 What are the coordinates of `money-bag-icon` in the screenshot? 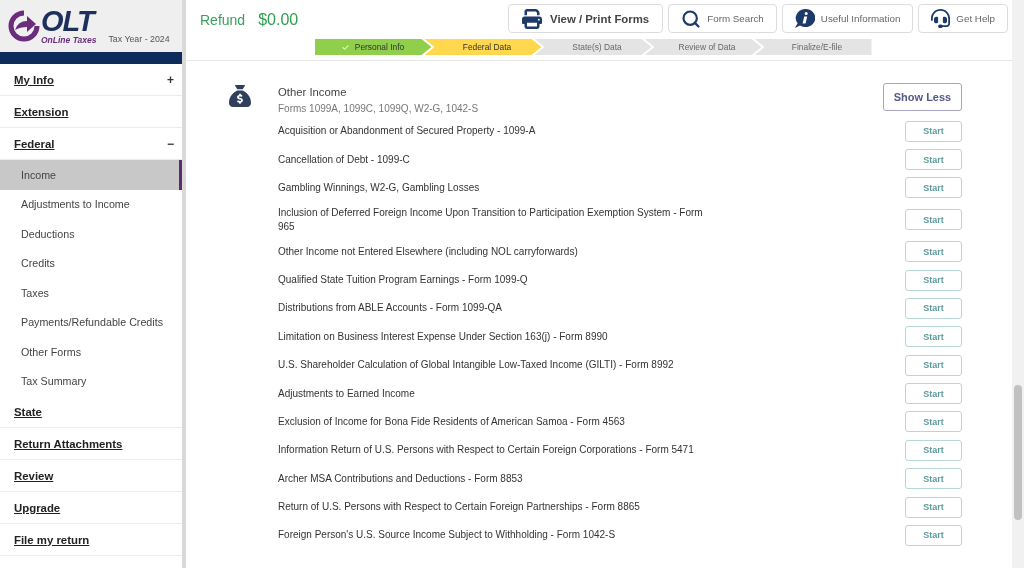 It's located at (240, 96).